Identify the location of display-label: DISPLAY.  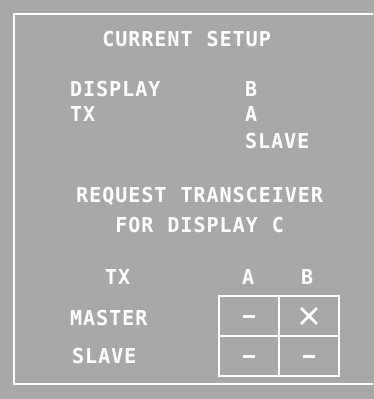
(116, 89).